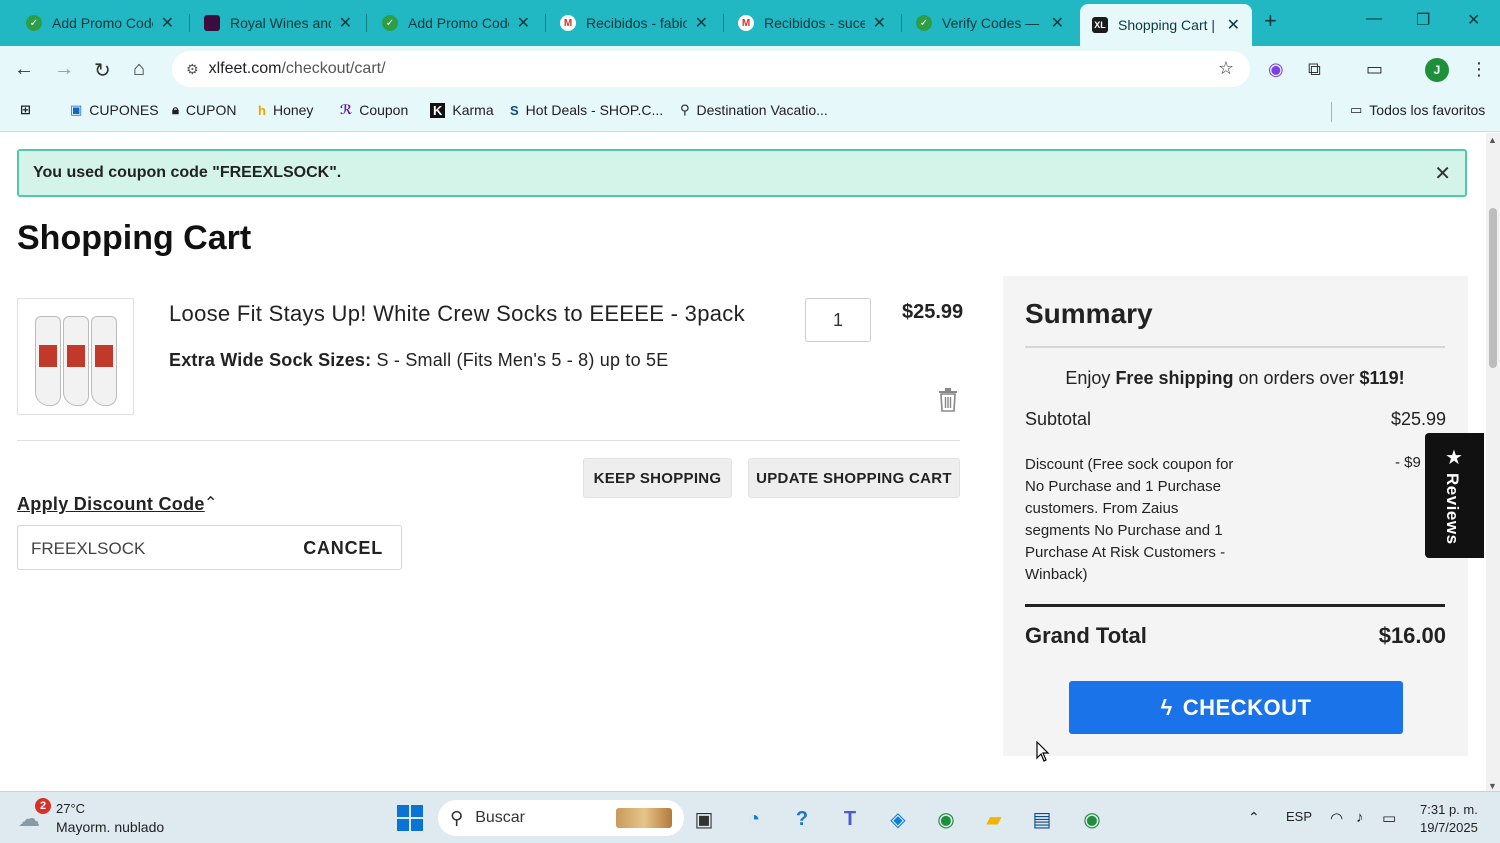  I want to click on grand-total-divider, so click(1235, 605).